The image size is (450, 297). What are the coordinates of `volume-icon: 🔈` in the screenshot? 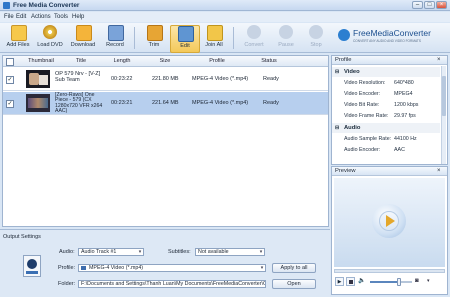 It's located at (363, 281).